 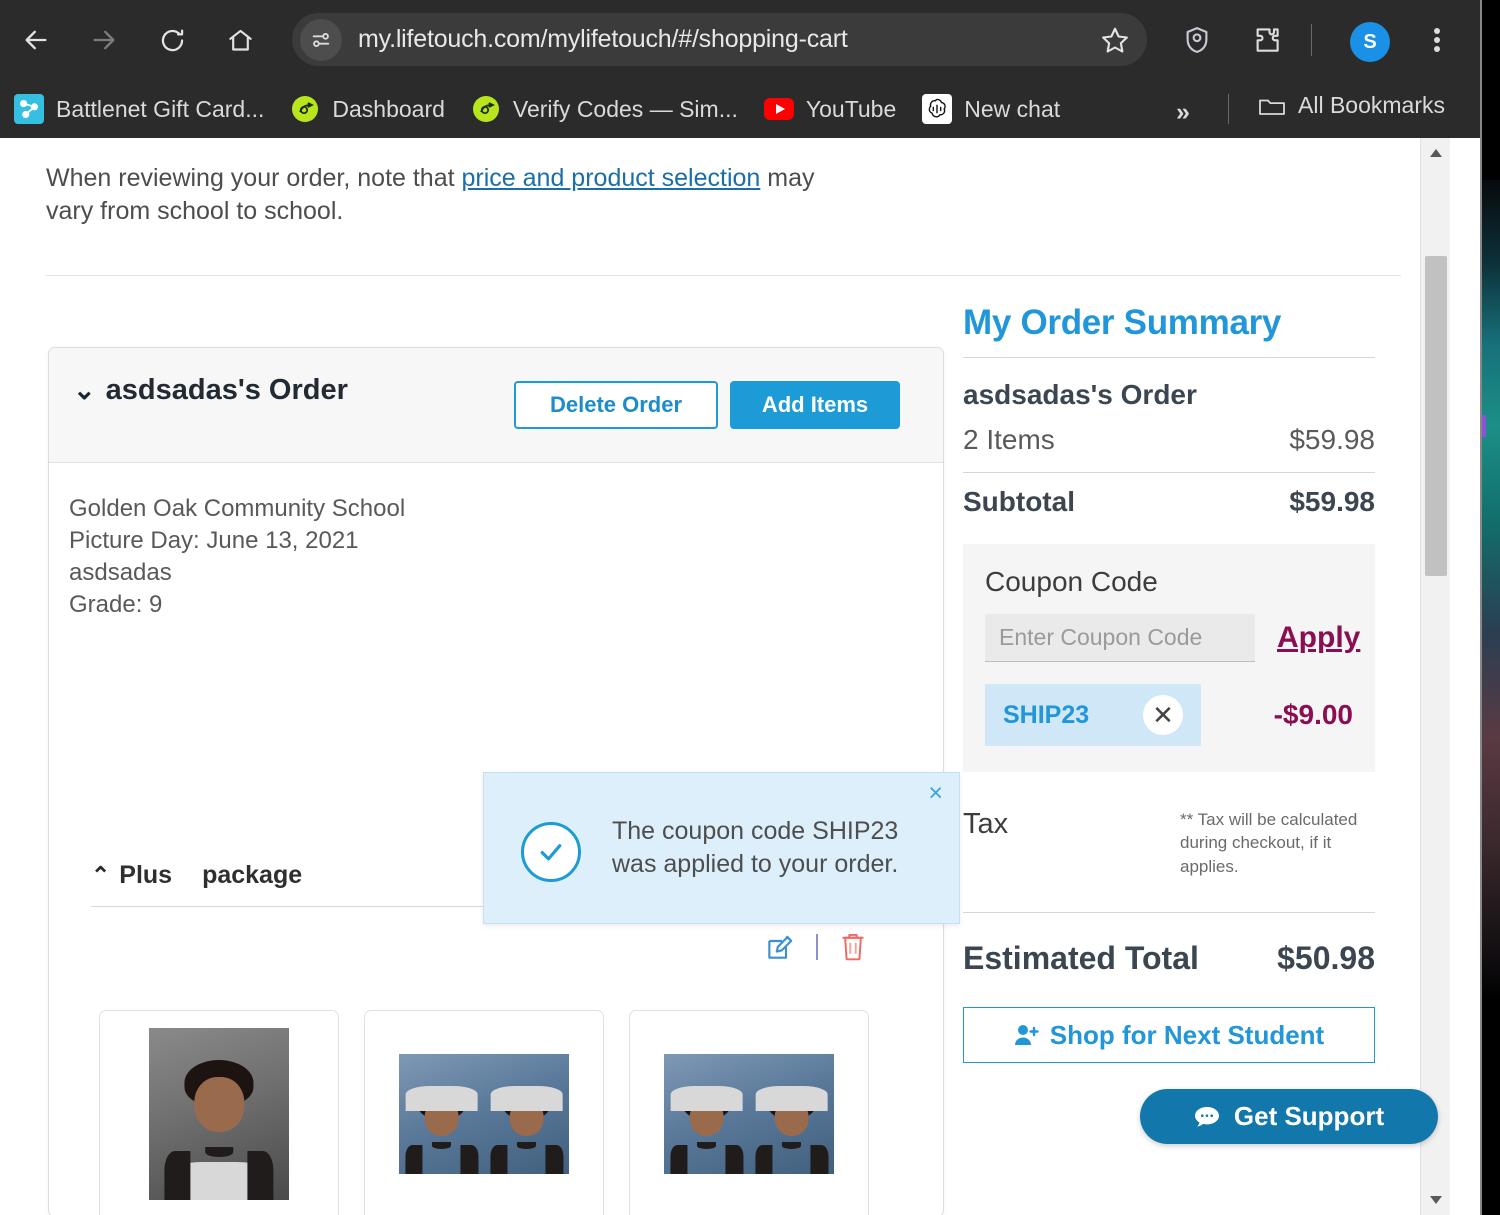 I want to click on estimated-total-row: Estimated Total $50.98, so click(x=1169, y=958).